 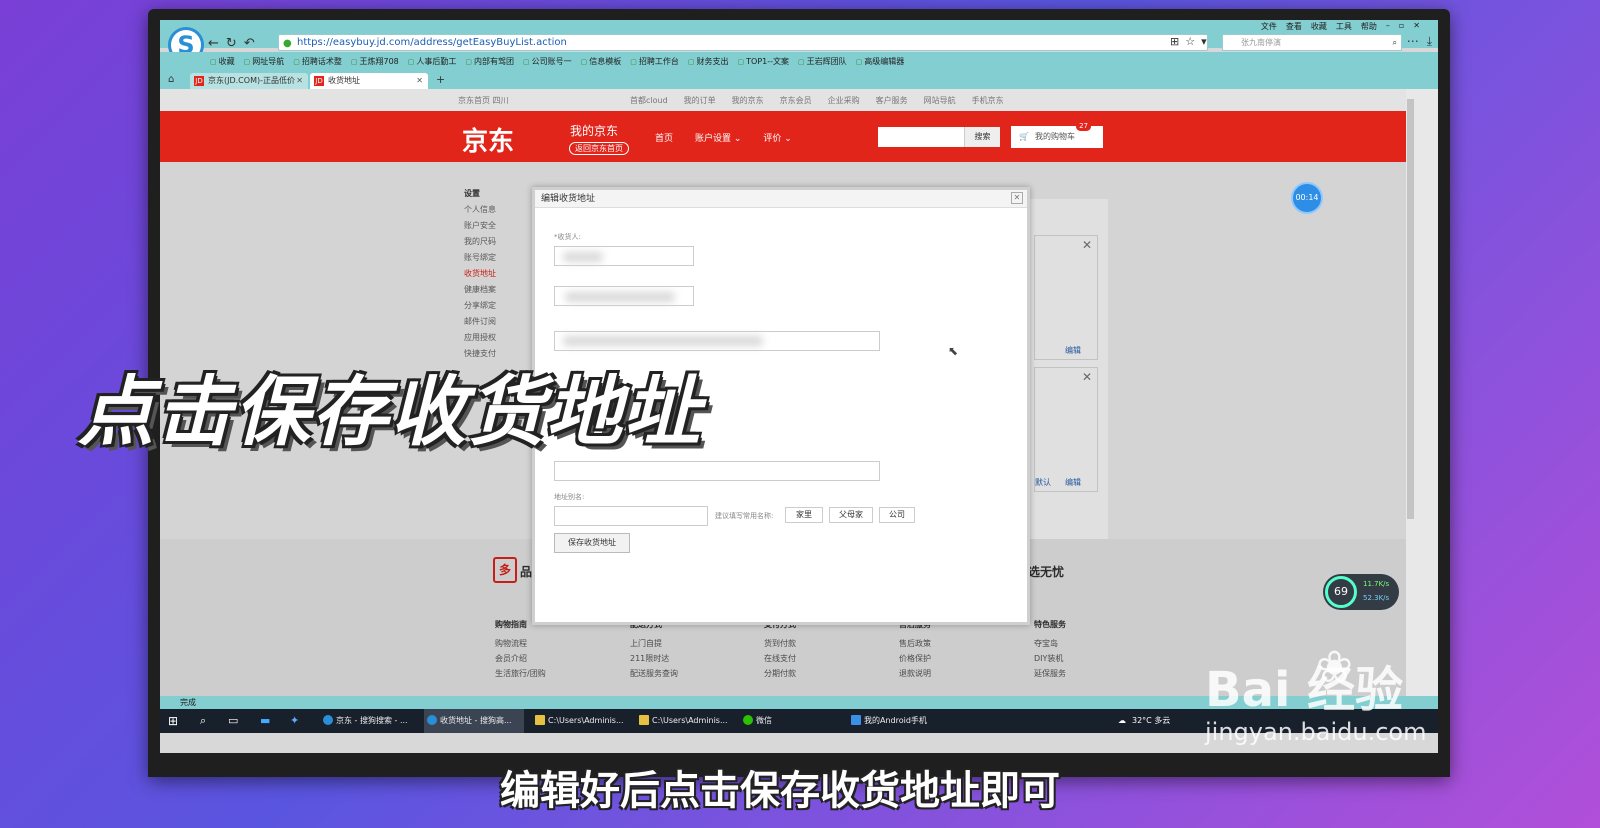 I want to click on page-scrollbar, so click(x=1422, y=392).